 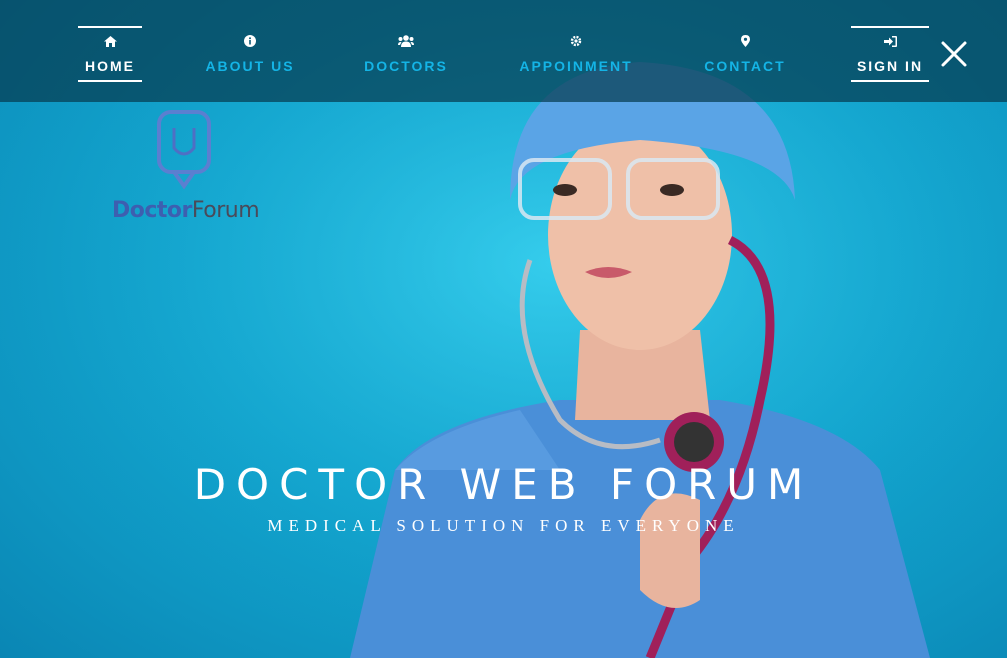 I want to click on home-icon, so click(x=110, y=42).